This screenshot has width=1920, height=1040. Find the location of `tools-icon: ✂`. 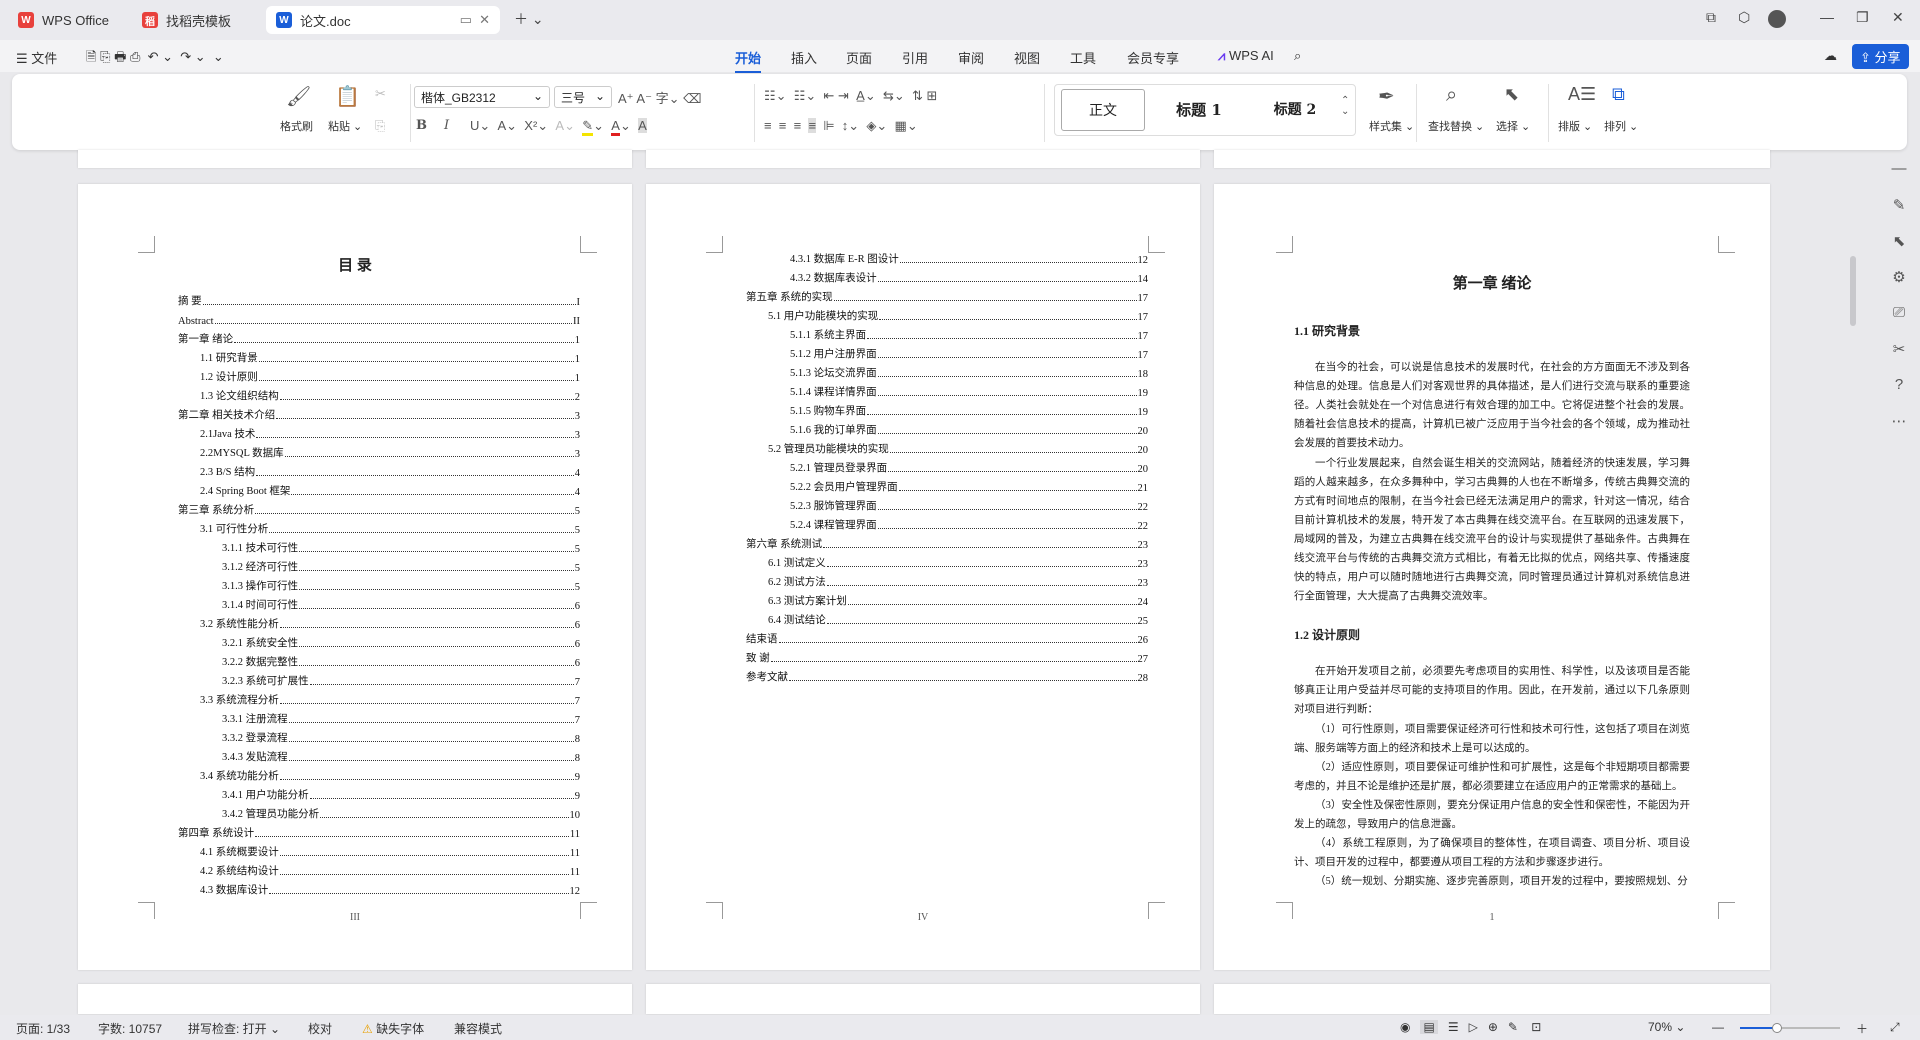

tools-icon: ✂ is located at coordinates (1899, 349).